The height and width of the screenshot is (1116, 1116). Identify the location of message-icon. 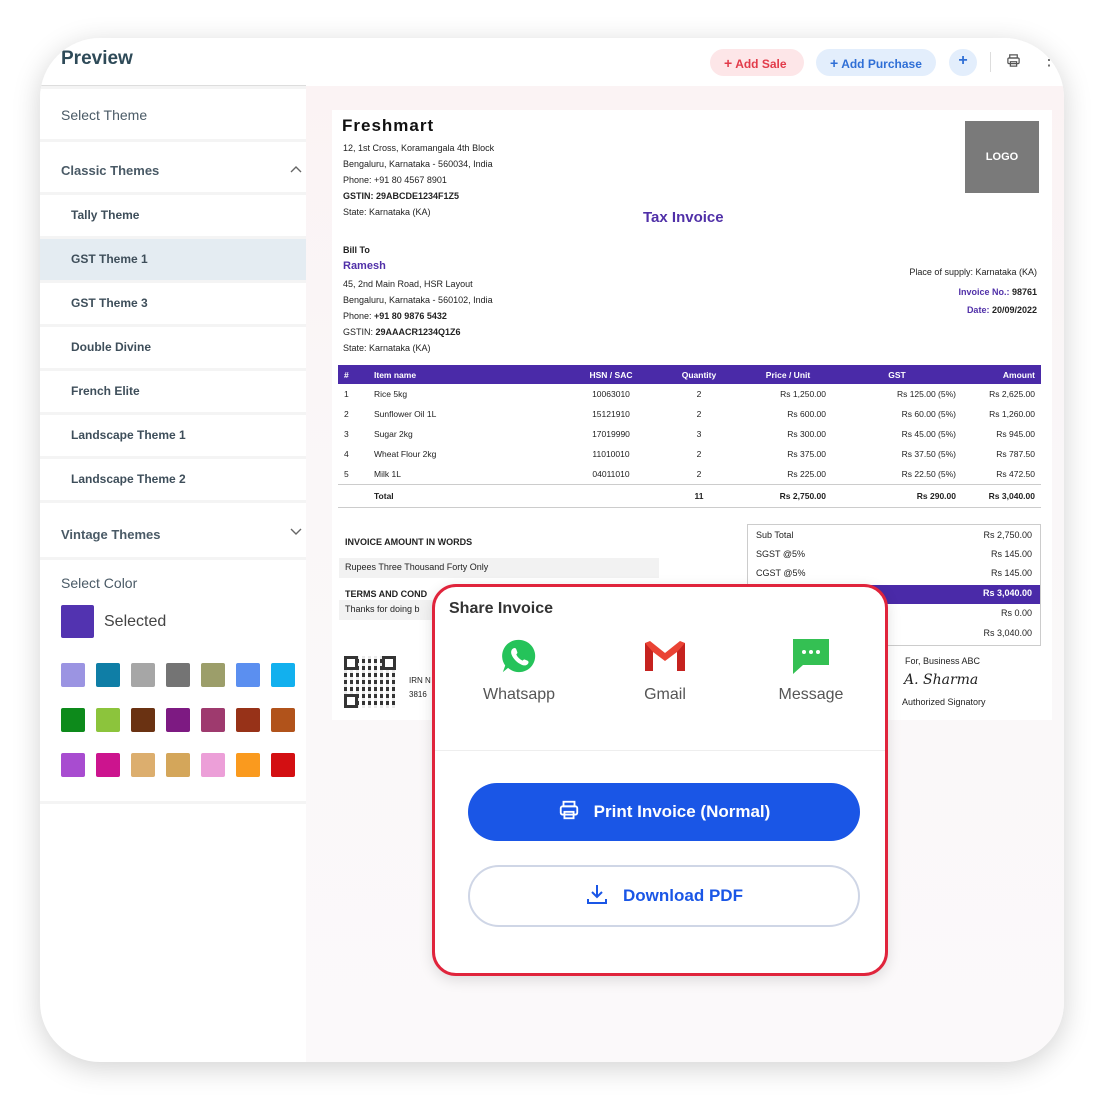
(811, 659).